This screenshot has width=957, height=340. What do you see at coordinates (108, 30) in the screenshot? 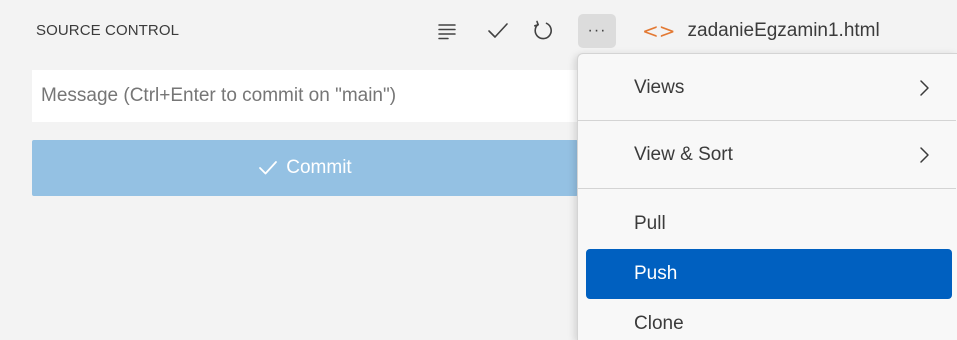
I see `panel-title: SOURCE CONTROL` at bounding box center [108, 30].